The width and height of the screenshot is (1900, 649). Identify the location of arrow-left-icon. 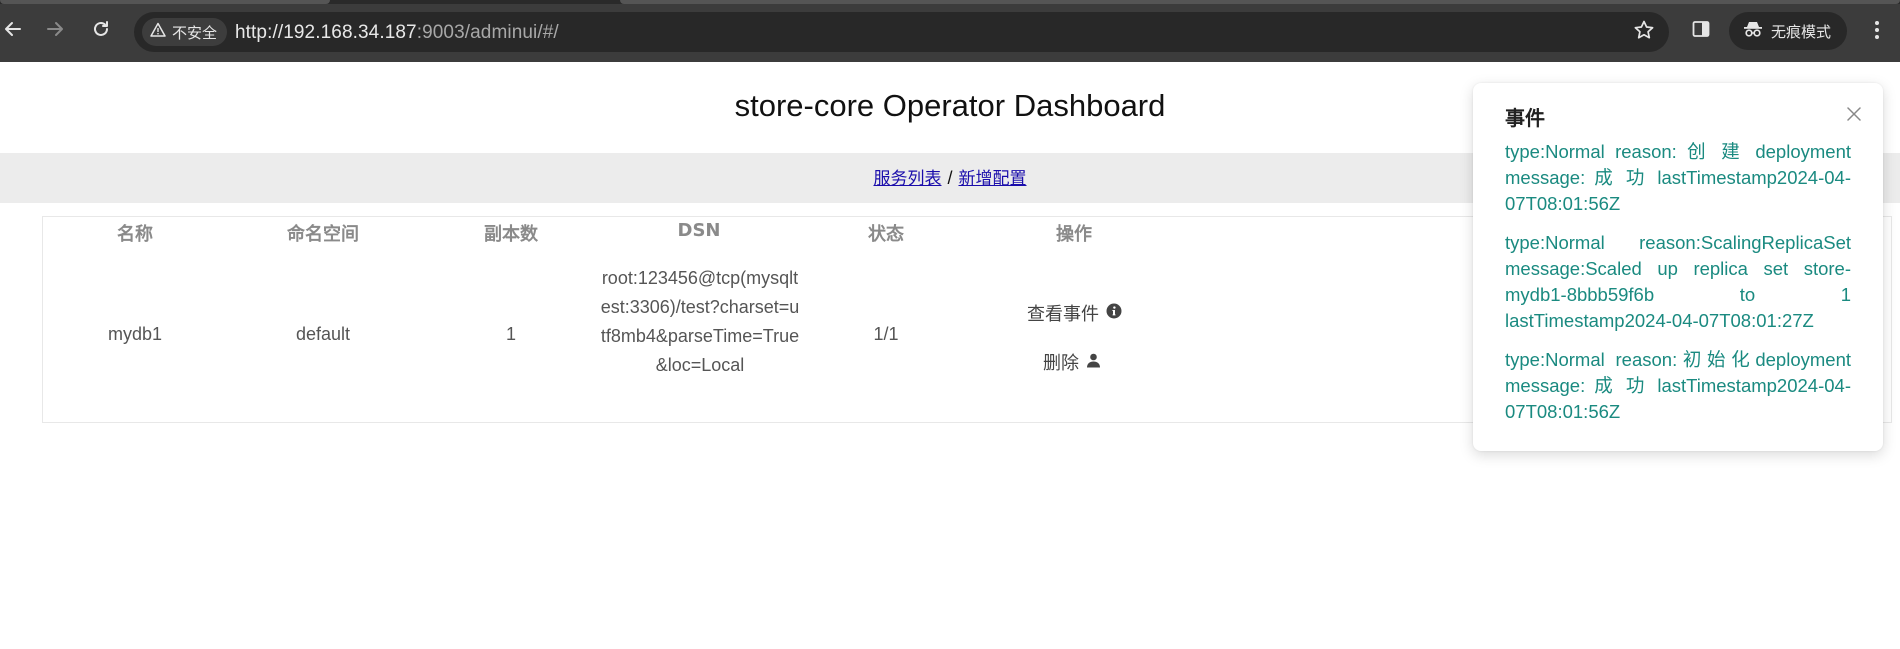
(13, 31).